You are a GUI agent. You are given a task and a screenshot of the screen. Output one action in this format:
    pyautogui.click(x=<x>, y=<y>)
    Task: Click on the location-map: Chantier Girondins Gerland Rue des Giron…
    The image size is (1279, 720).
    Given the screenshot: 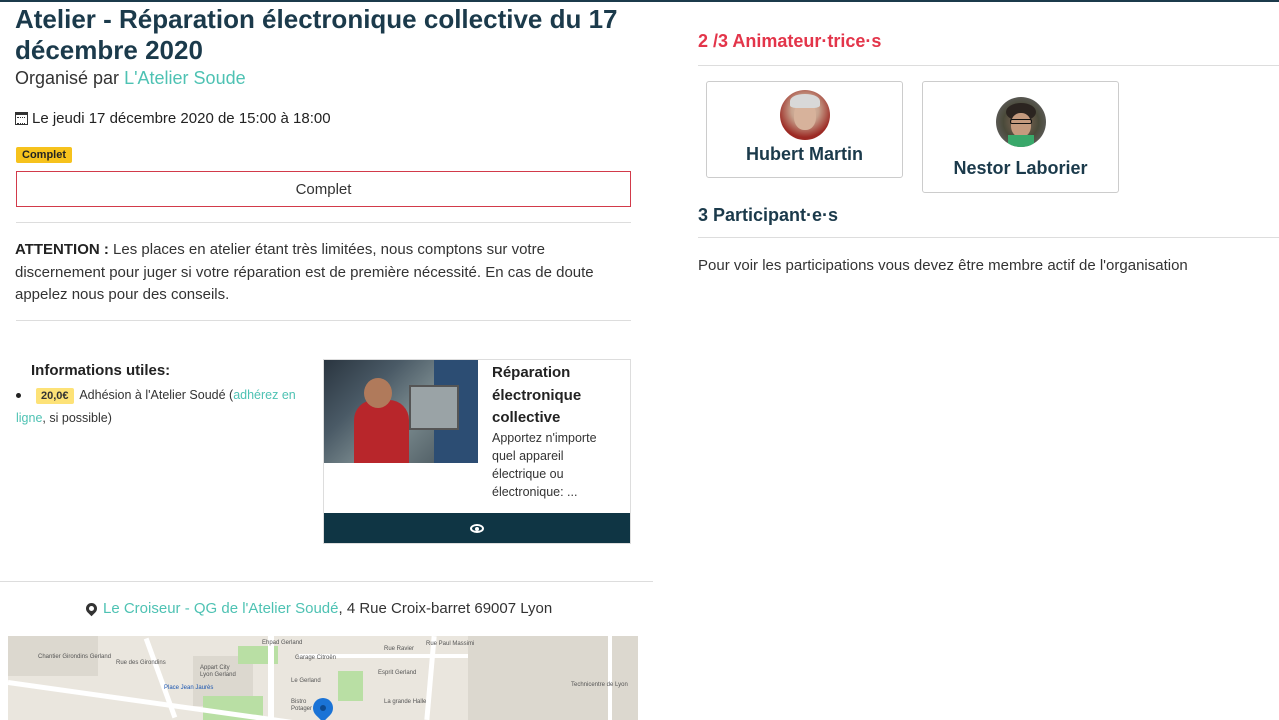 What is the action you would take?
    pyautogui.click(x=323, y=678)
    